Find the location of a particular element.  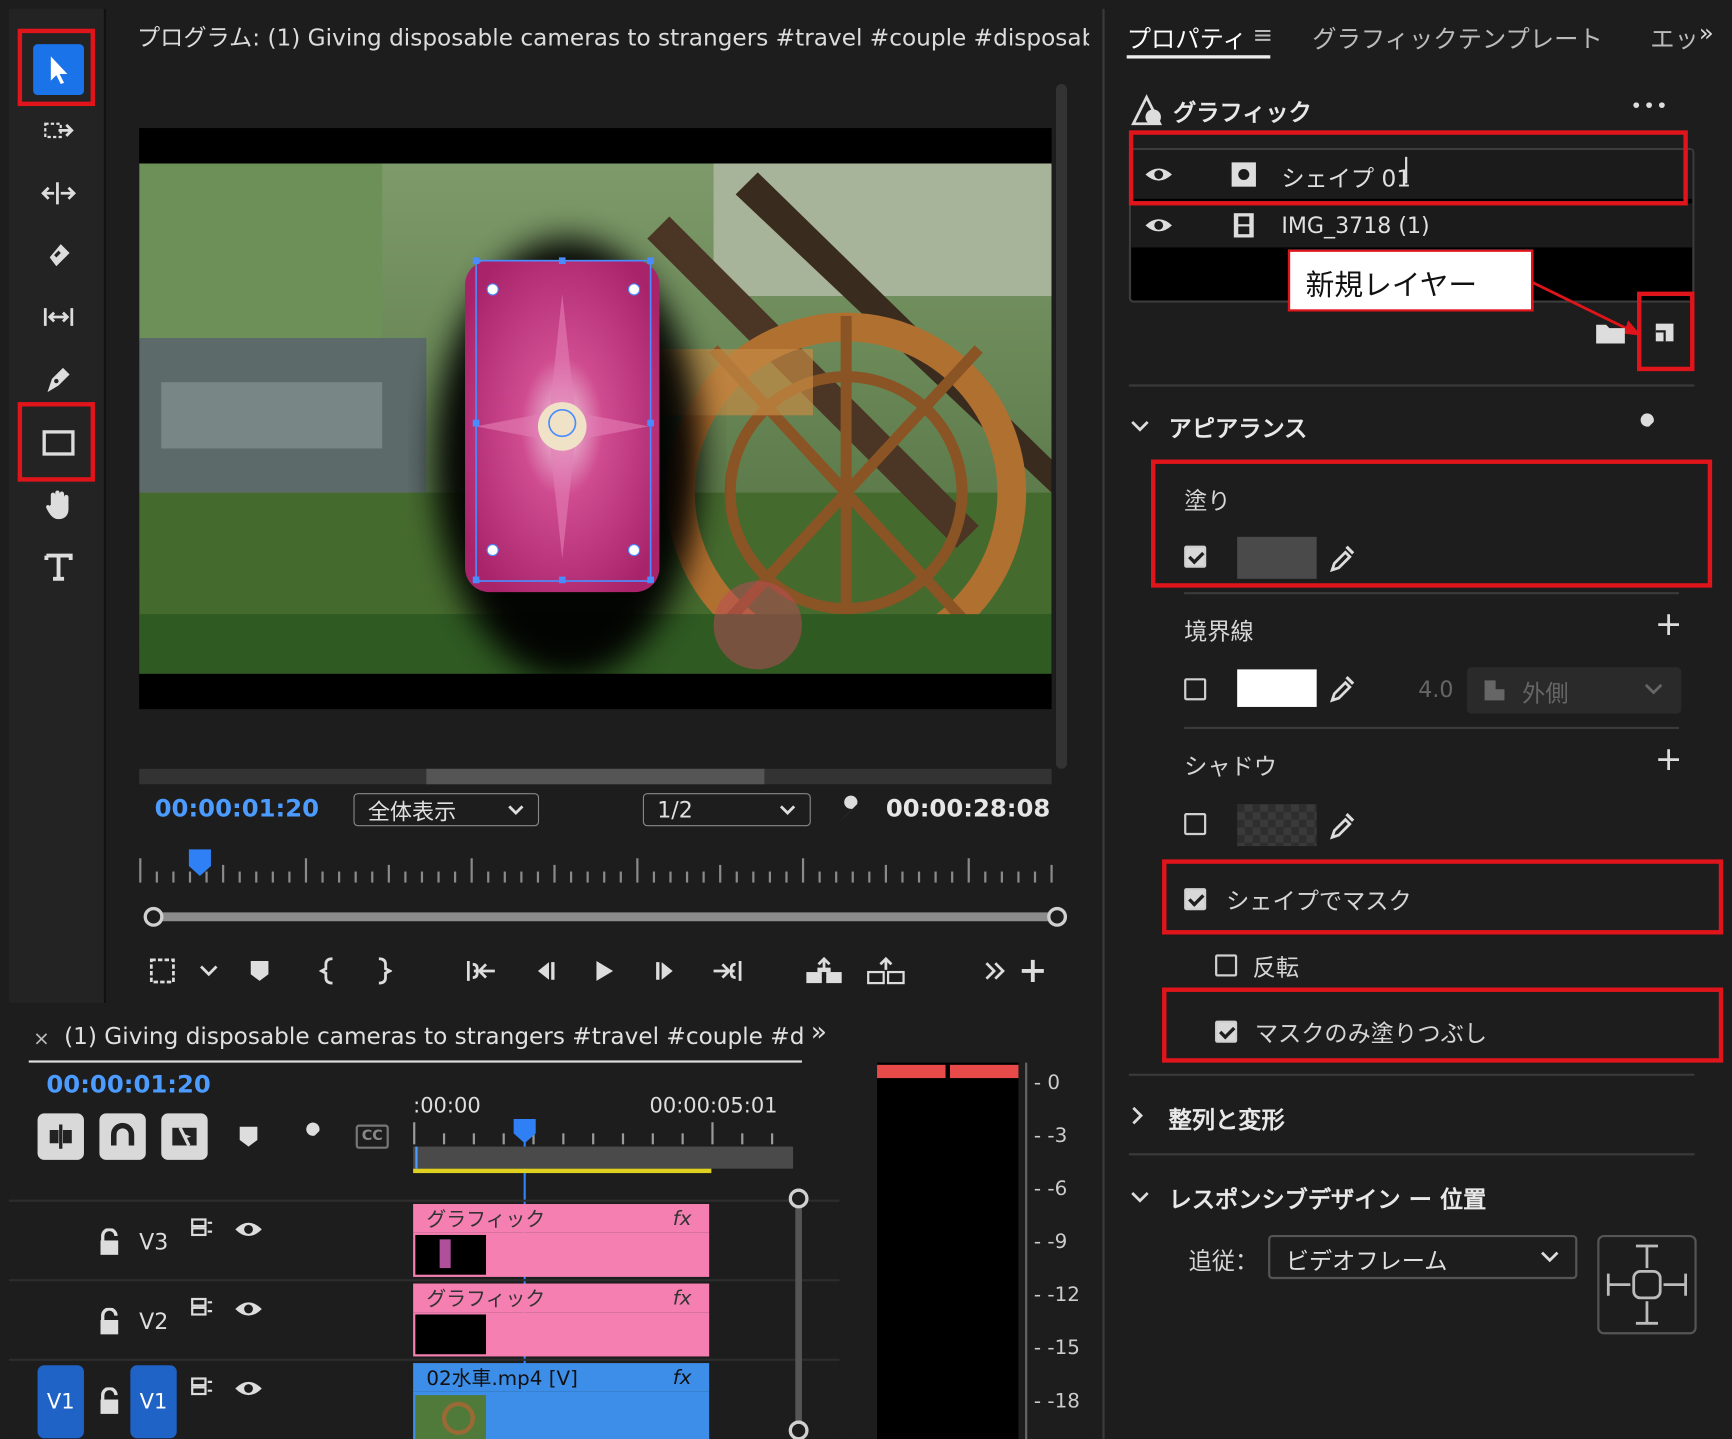

more-options-icon: ••• is located at coordinates (1649, 106).